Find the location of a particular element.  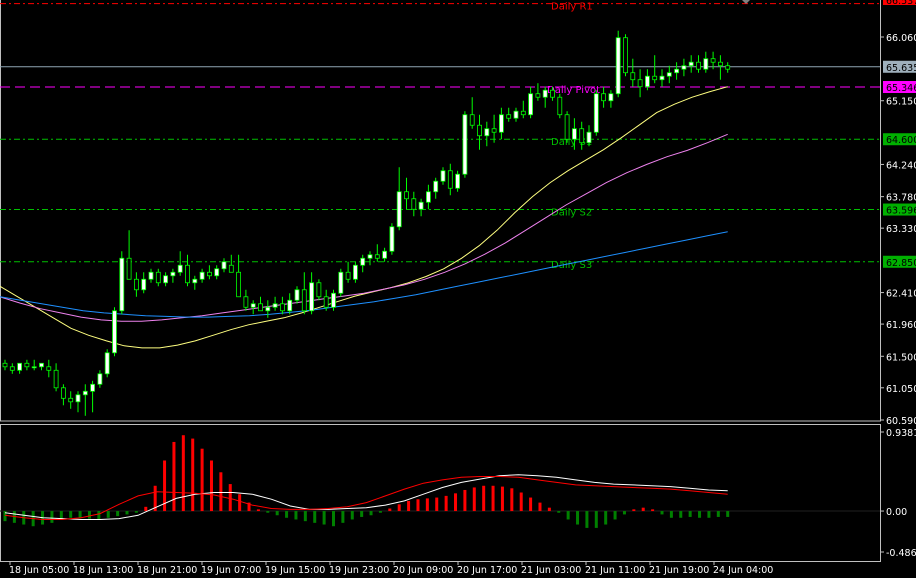

pivot-label: Daily S3 is located at coordinates (571, 265).